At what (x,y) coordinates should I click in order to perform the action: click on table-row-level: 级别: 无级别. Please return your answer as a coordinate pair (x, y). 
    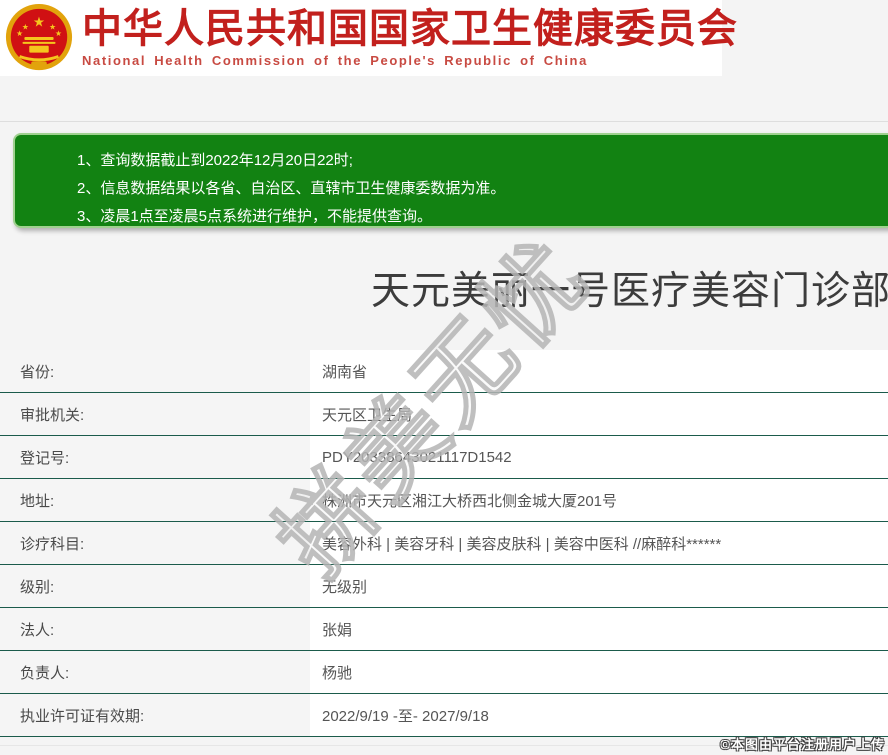
    Looking at the image, I should click on (444, 586).